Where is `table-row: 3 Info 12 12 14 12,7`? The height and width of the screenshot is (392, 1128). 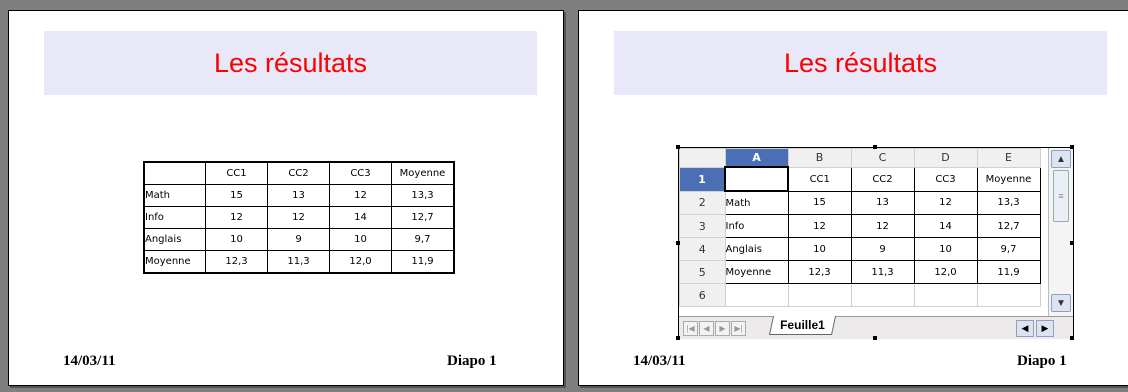
table-row: 3 Info 12 12 14 12,7 is located at coordinates (860, 226).